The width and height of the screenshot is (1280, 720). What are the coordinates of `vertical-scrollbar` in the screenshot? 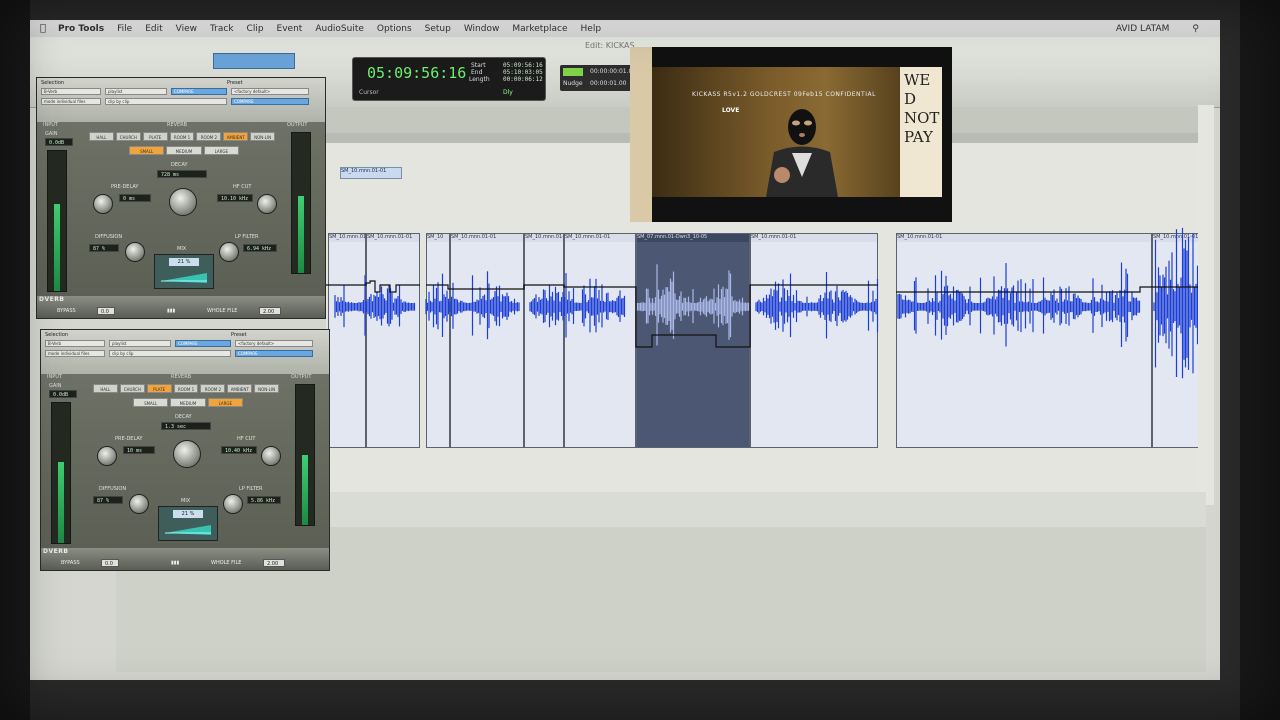 It's located at (1206, 305).